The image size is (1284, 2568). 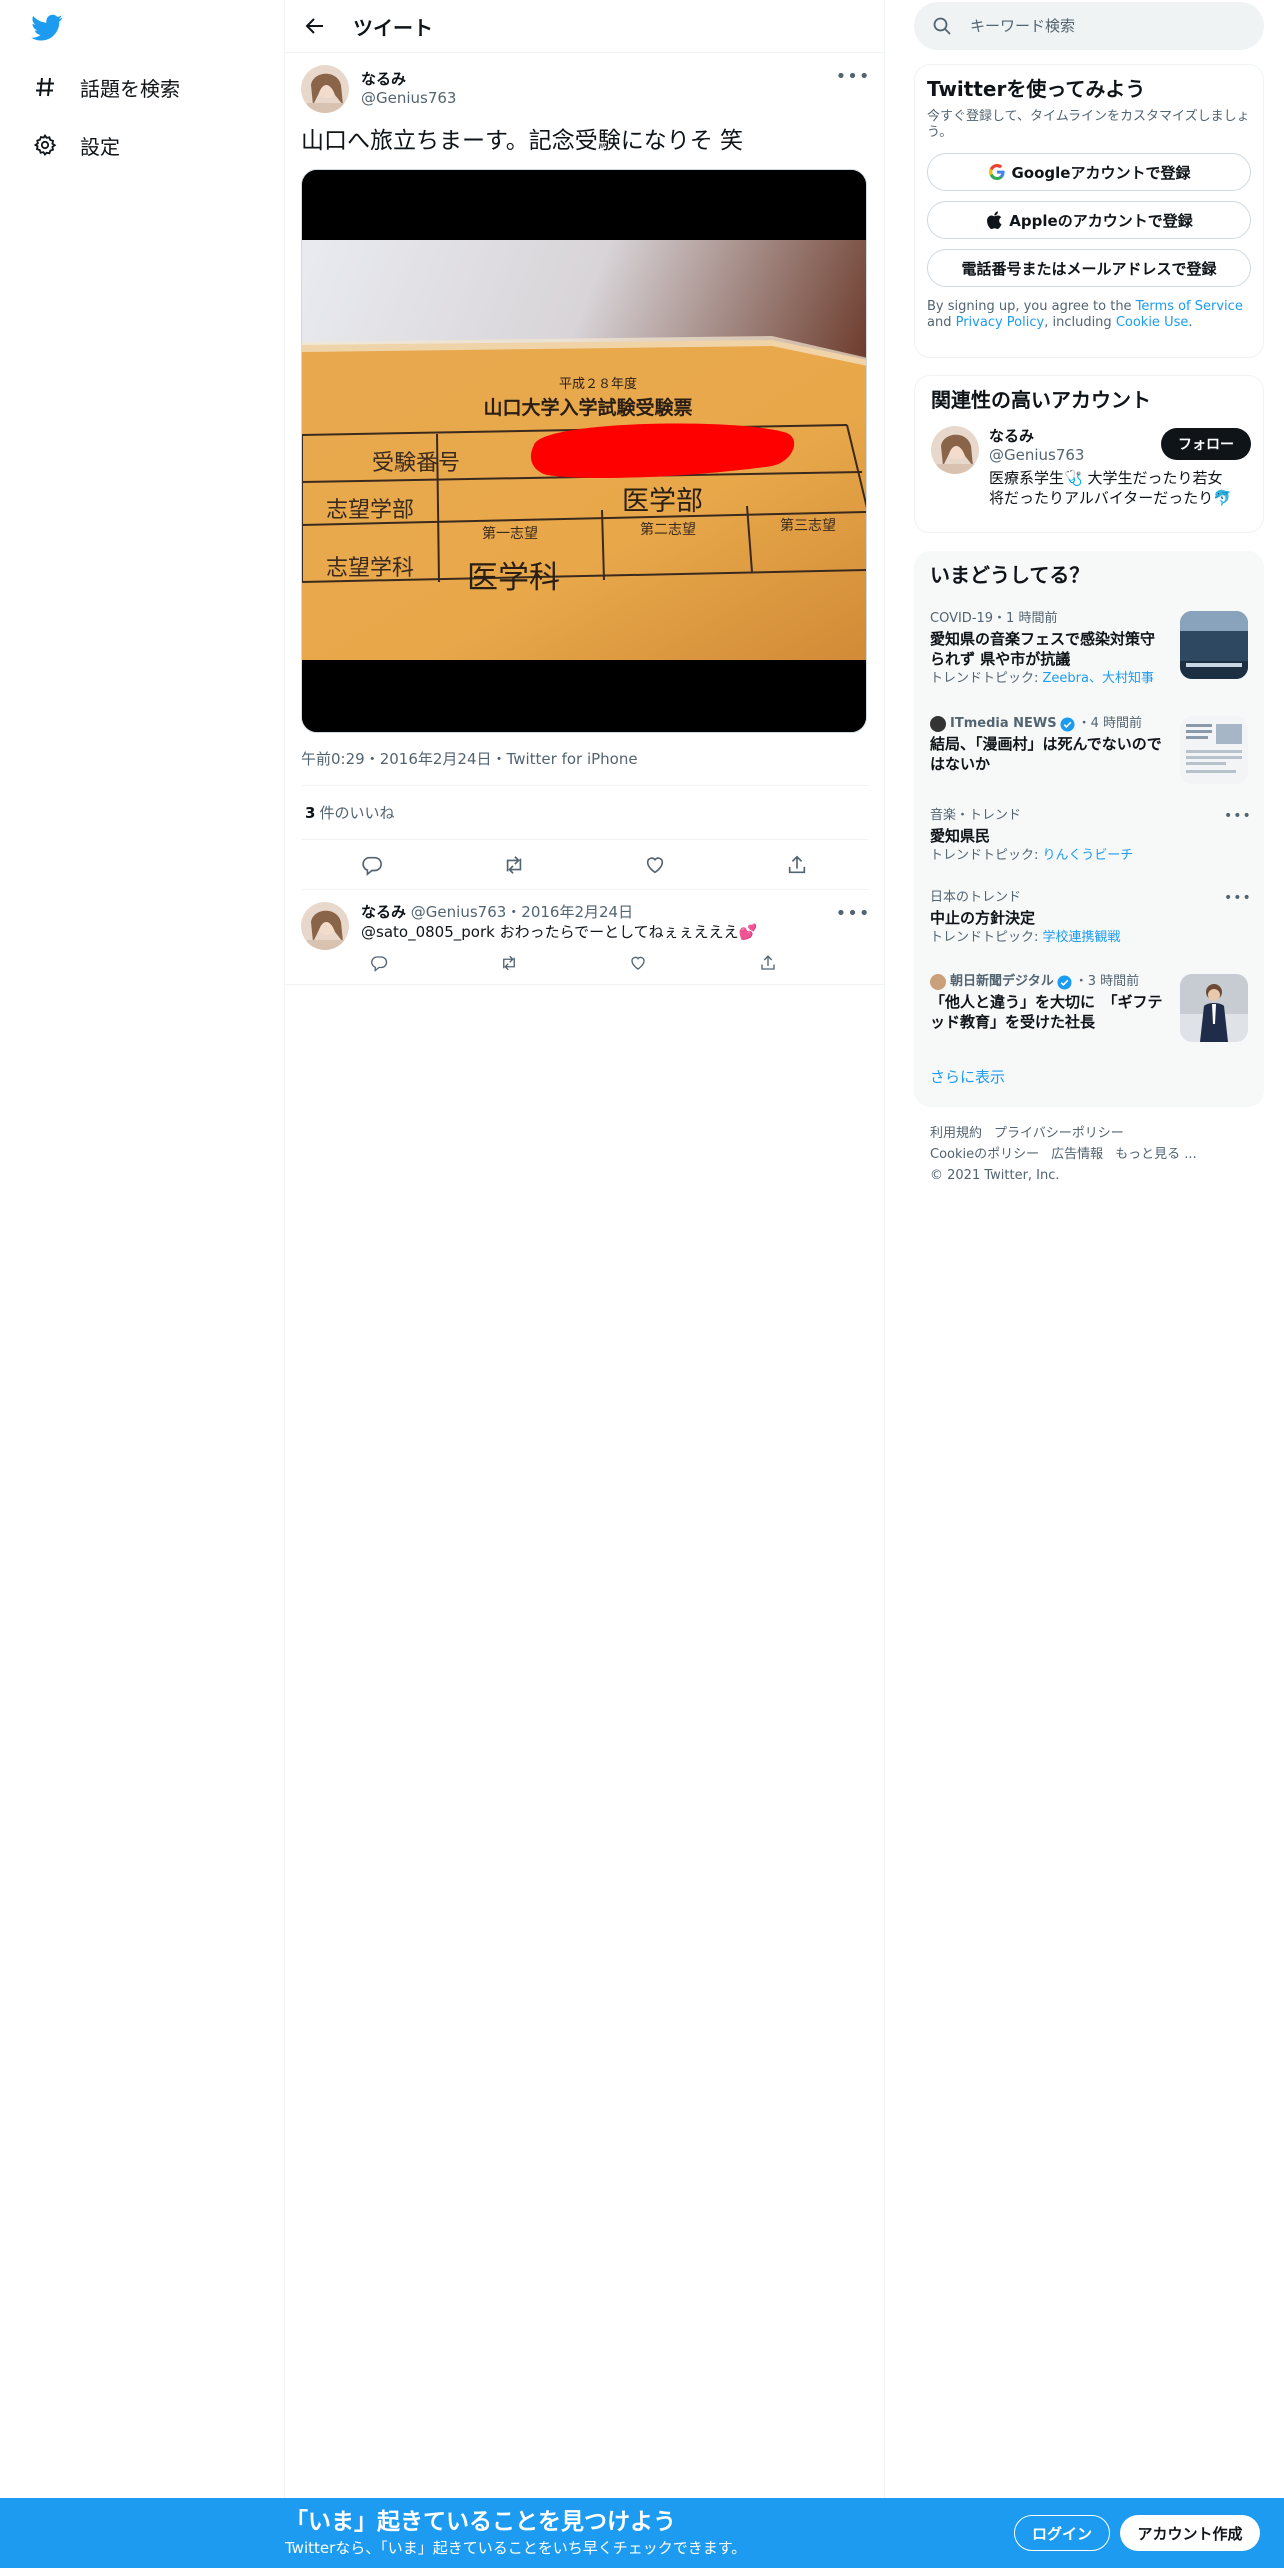 I want to click on reply-actions, so click(x=573, y=963).